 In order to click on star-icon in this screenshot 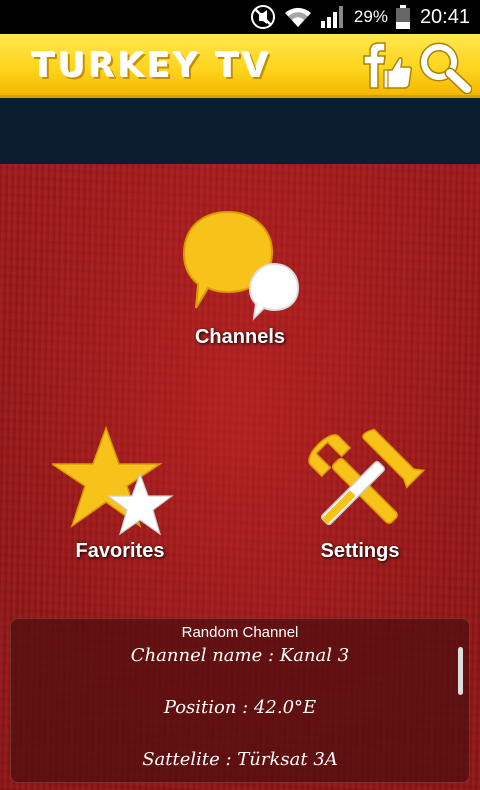, I will do `click(113, 481)`.